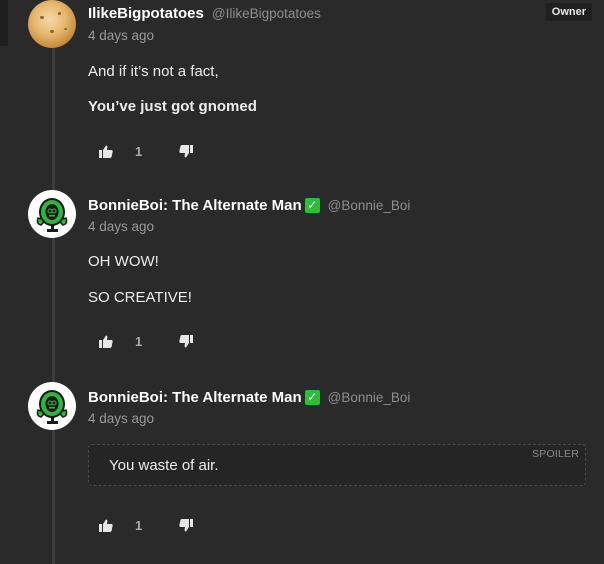 This screenshot has height=564, width=604. What do you see at coordinates (337, 465) in the screenshot?
I see `spoiler-box: SPOILER You waste of air.` at bounding box center [337, 465].